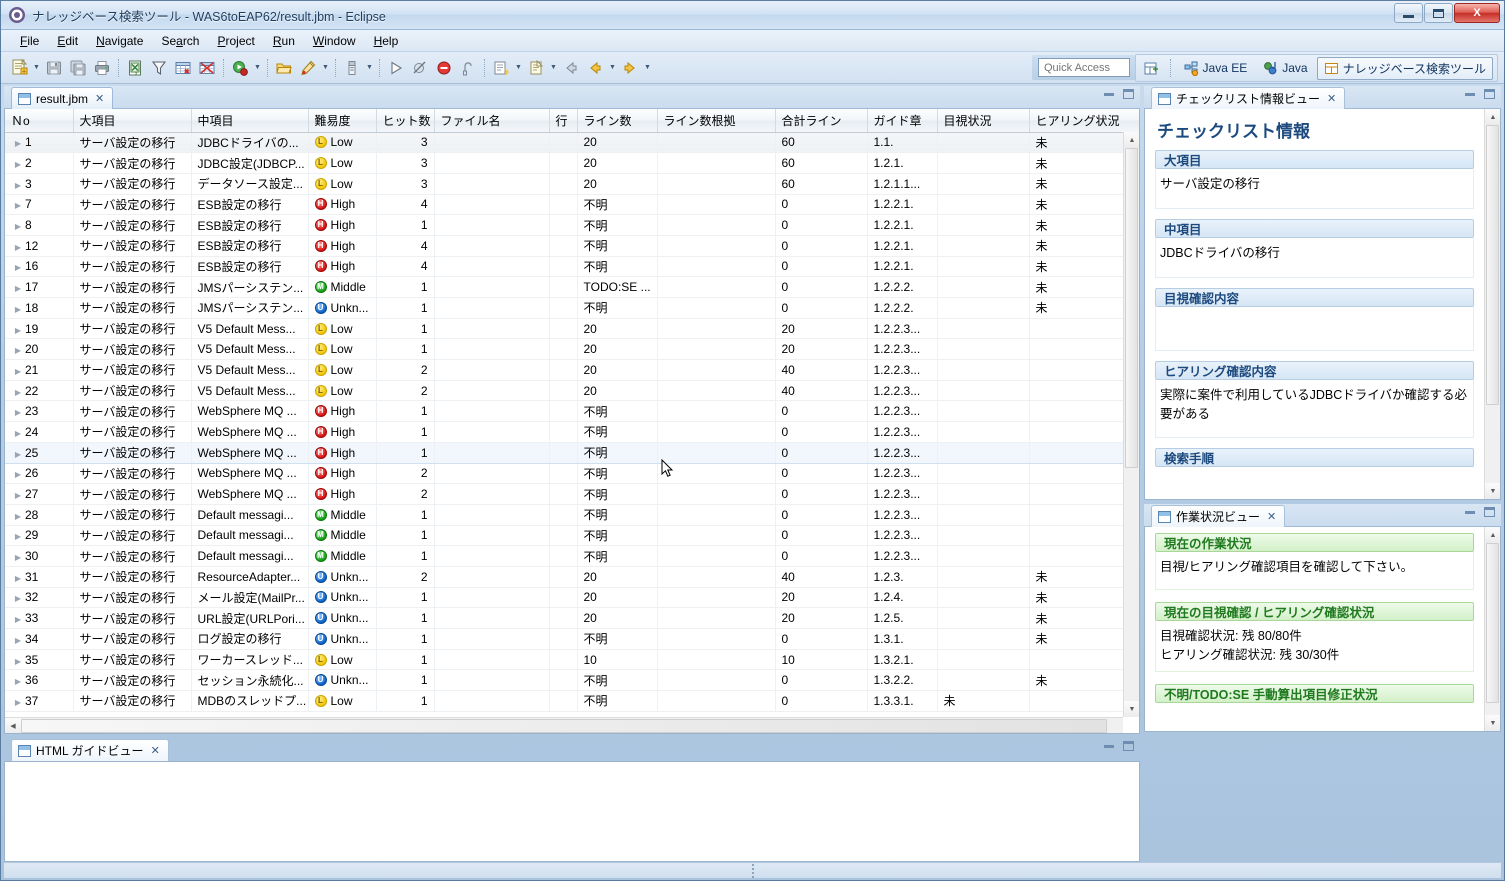 This screenshot has height=881, width=1505. I want to click on table-row: ▶ 34 サーバ設定の移行 ログ設定の移行 U Unkn... 1 不明 0 1.3.1. 未, so click(572, 639).